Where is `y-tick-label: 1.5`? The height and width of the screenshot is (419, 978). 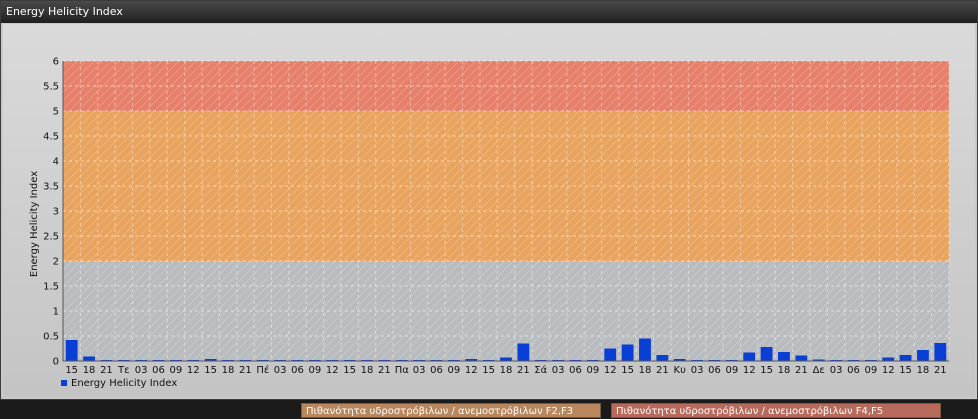
y-tick-label: 1.5 is located at coordinates (51, 287).